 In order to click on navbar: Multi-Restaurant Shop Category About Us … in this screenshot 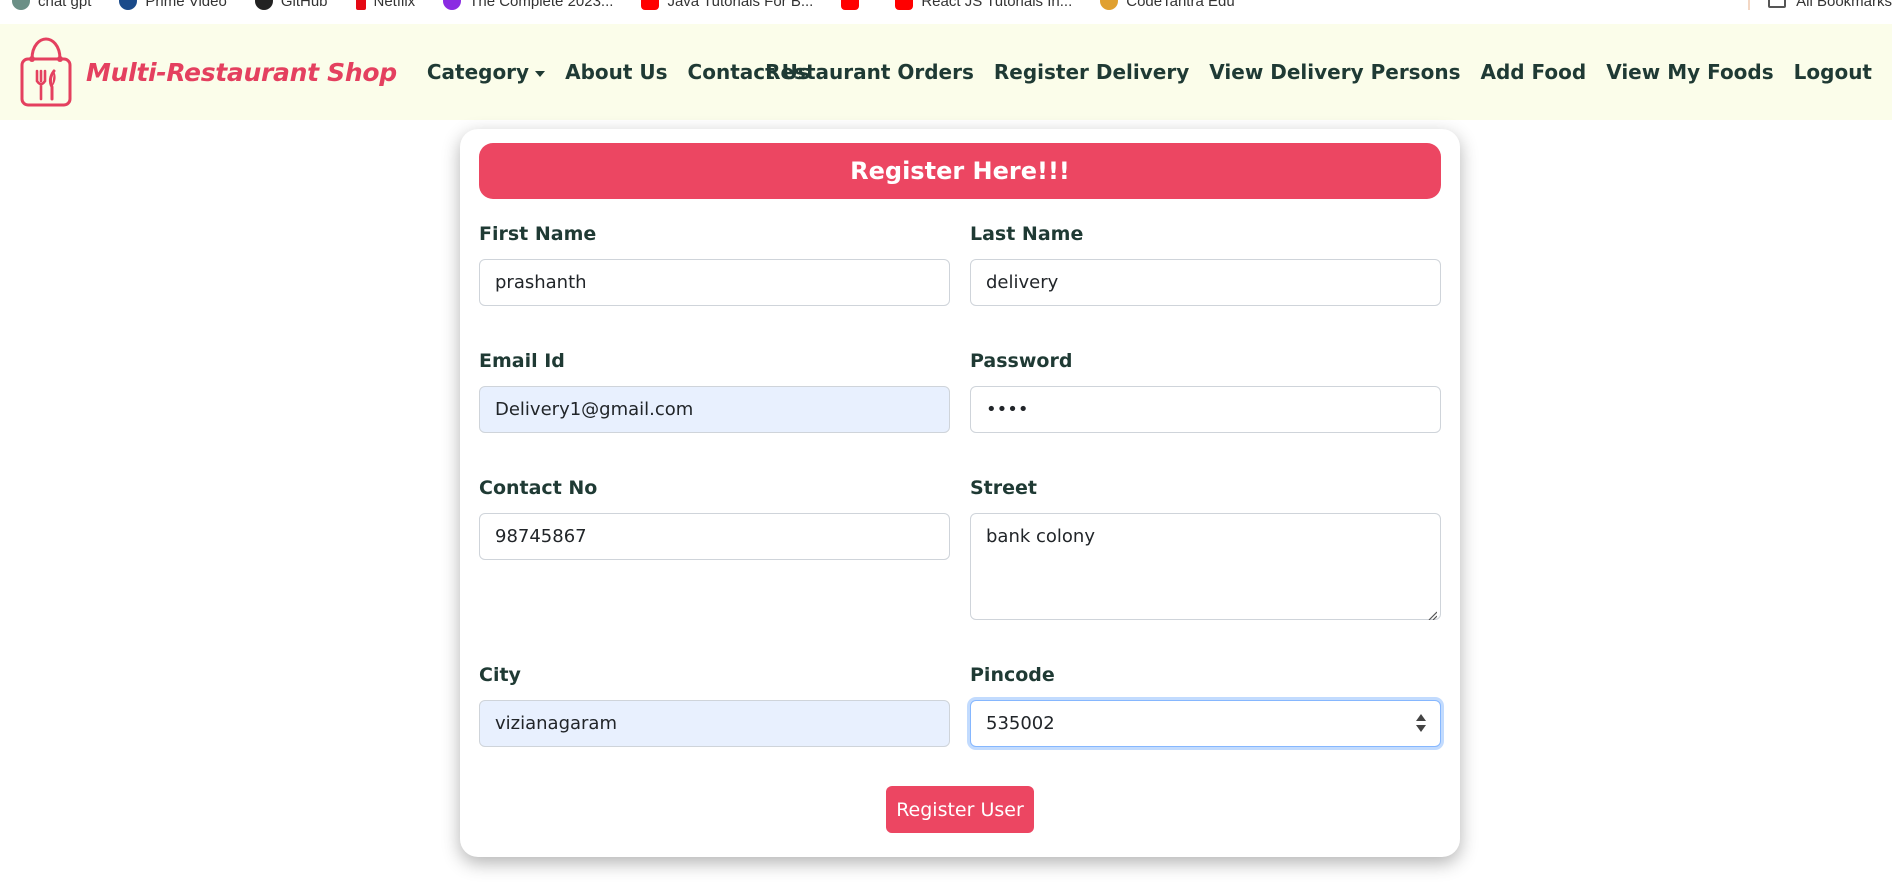, I will do `click(946, 72)`.